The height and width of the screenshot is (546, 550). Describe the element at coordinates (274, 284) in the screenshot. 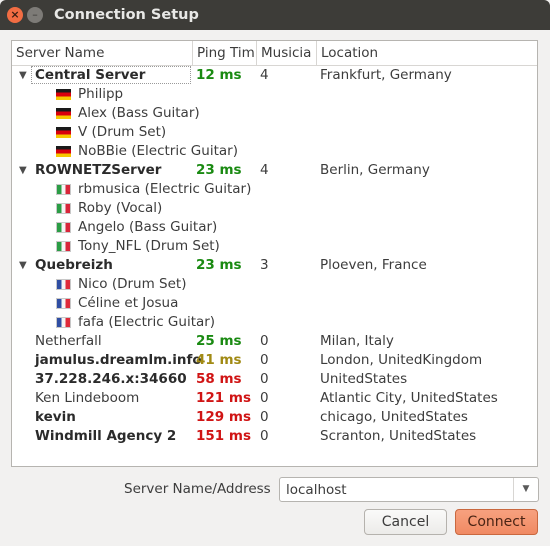

I see `client-row: Nico (Drum Set)` at that location.